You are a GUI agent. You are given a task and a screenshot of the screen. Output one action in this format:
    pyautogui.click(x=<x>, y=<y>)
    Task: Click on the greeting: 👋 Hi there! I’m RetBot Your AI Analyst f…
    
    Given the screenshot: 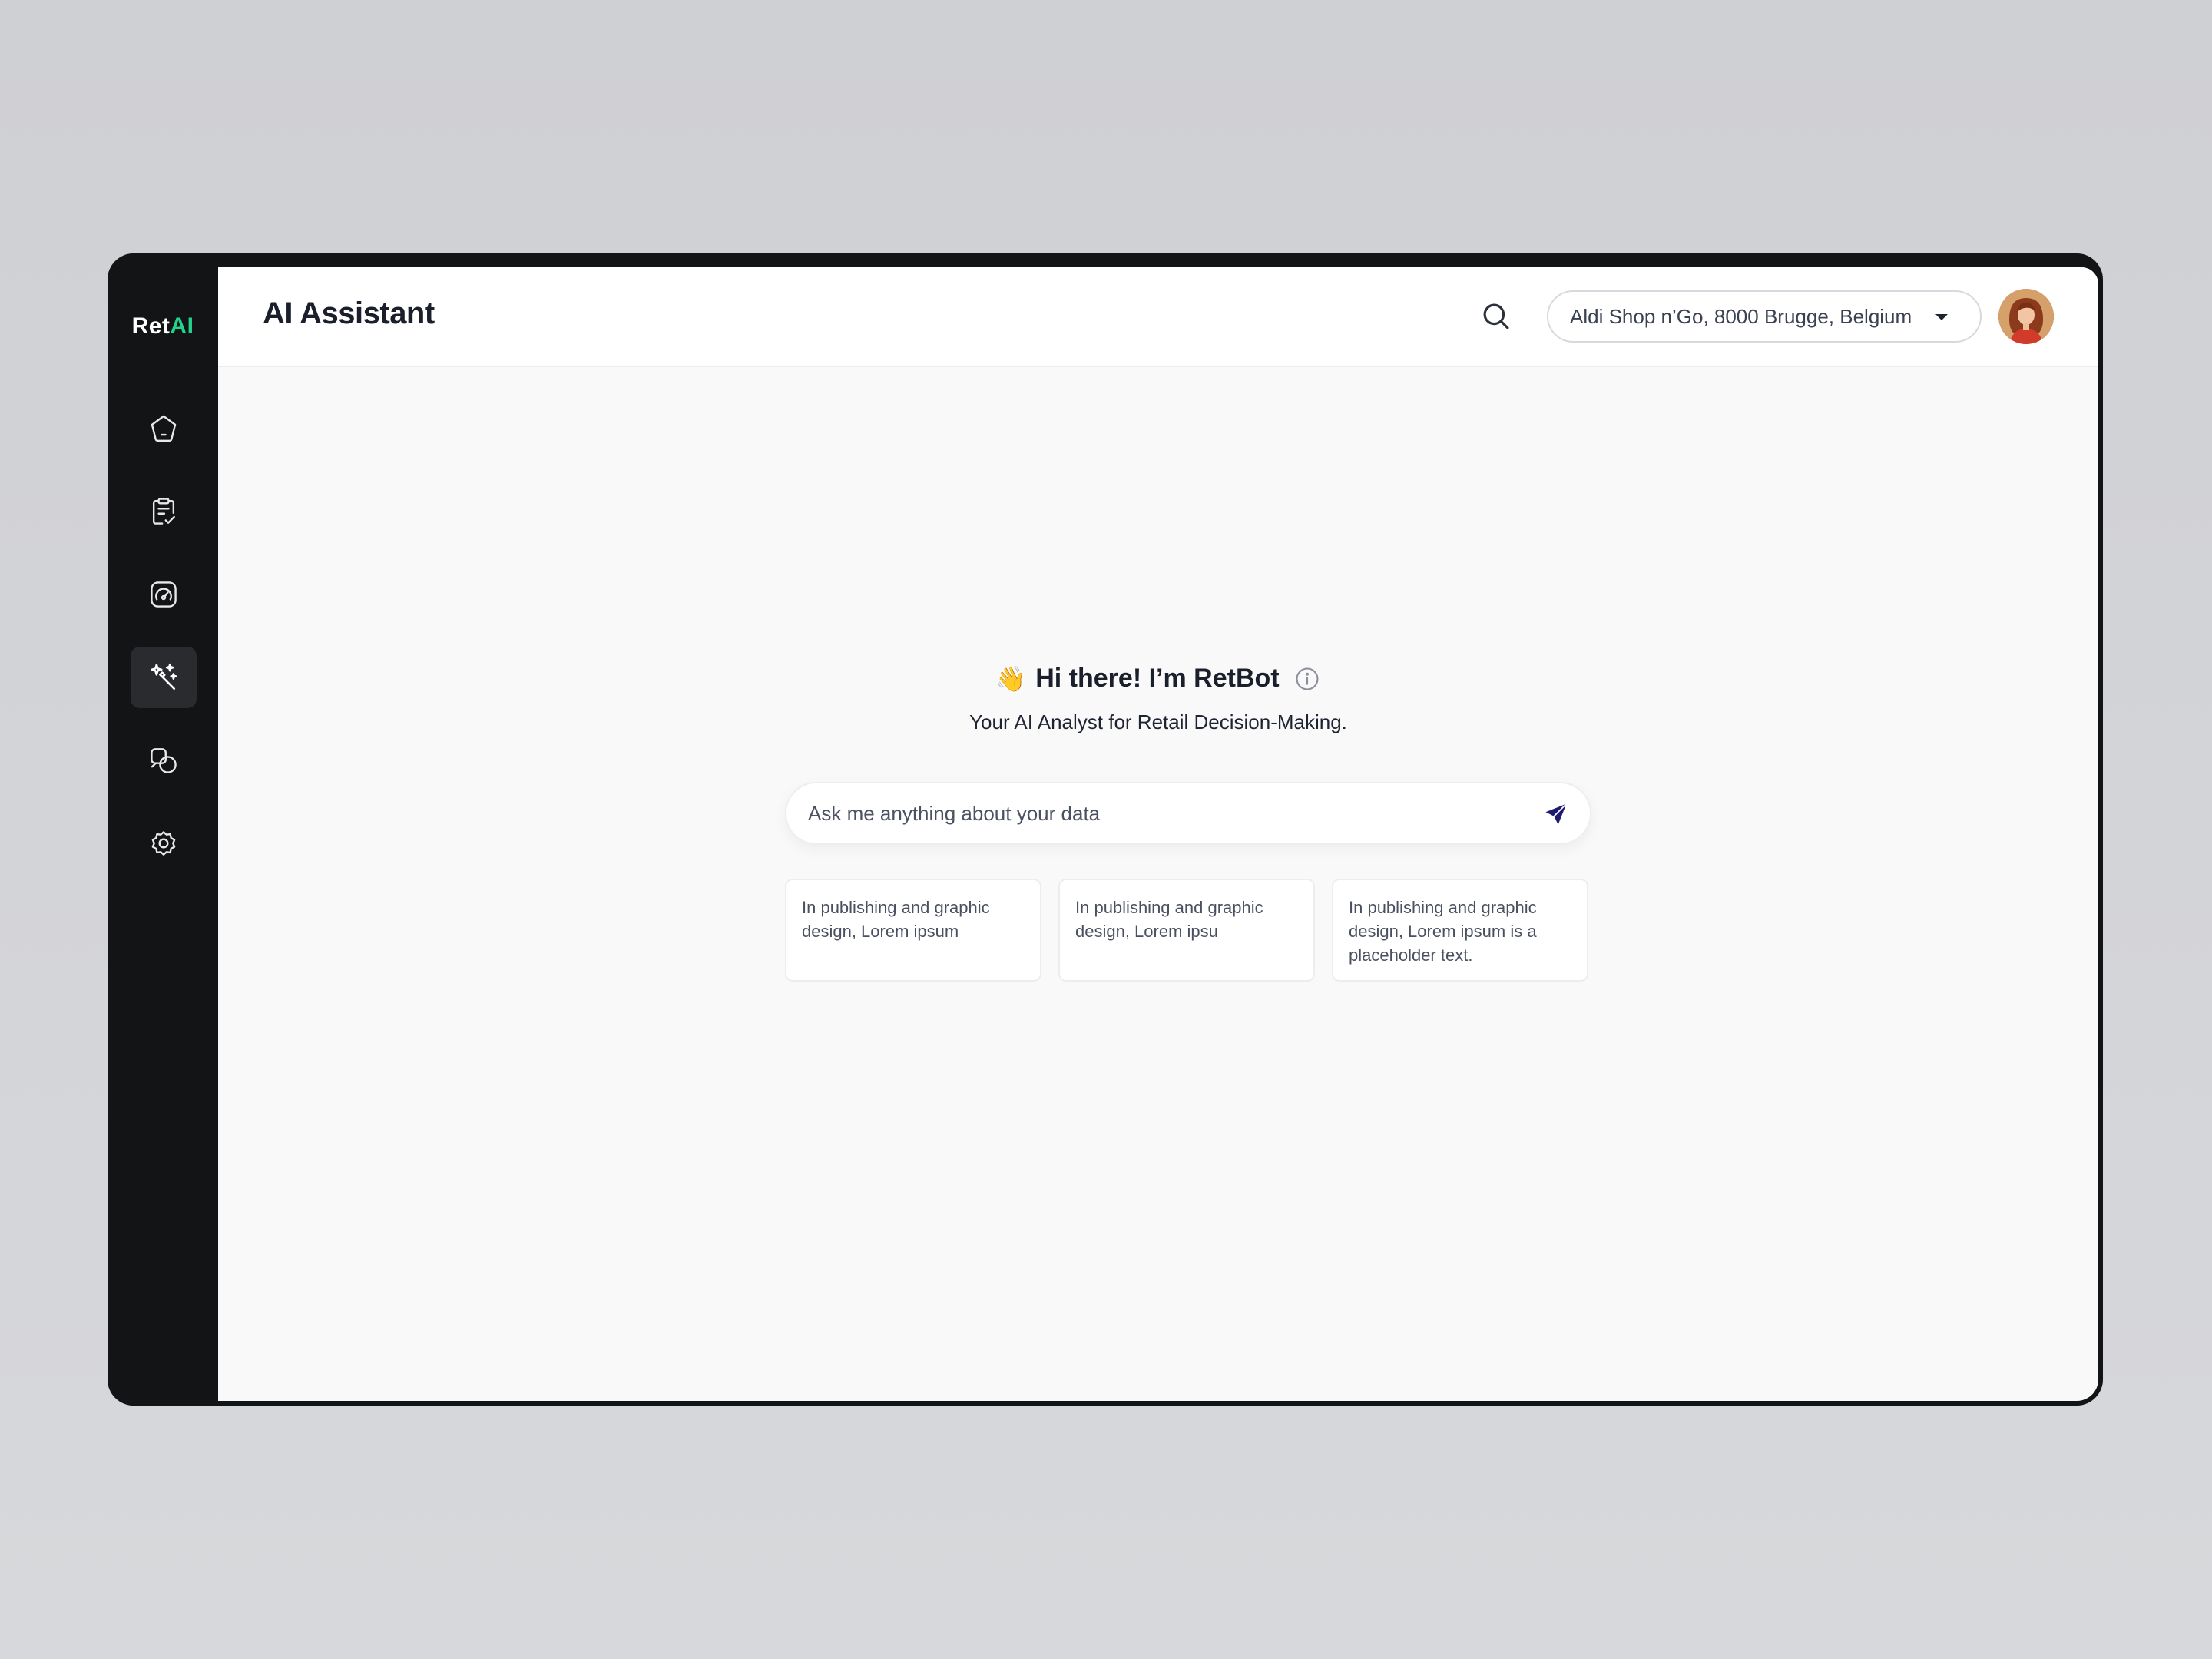 What is the action you would take?
    pyautogui.click(x=1158, y=699)
    